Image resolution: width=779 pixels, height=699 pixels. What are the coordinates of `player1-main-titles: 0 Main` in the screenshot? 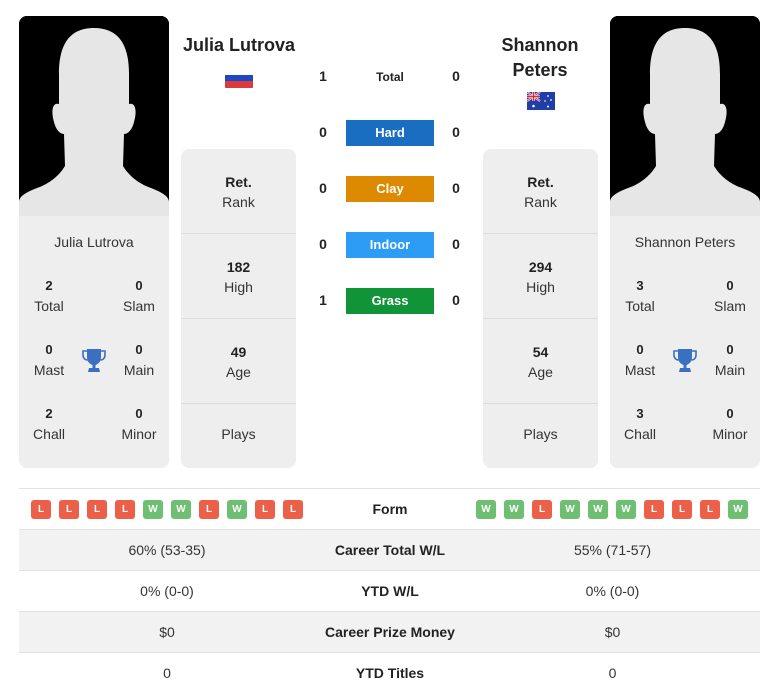 It's located at (139, 360).